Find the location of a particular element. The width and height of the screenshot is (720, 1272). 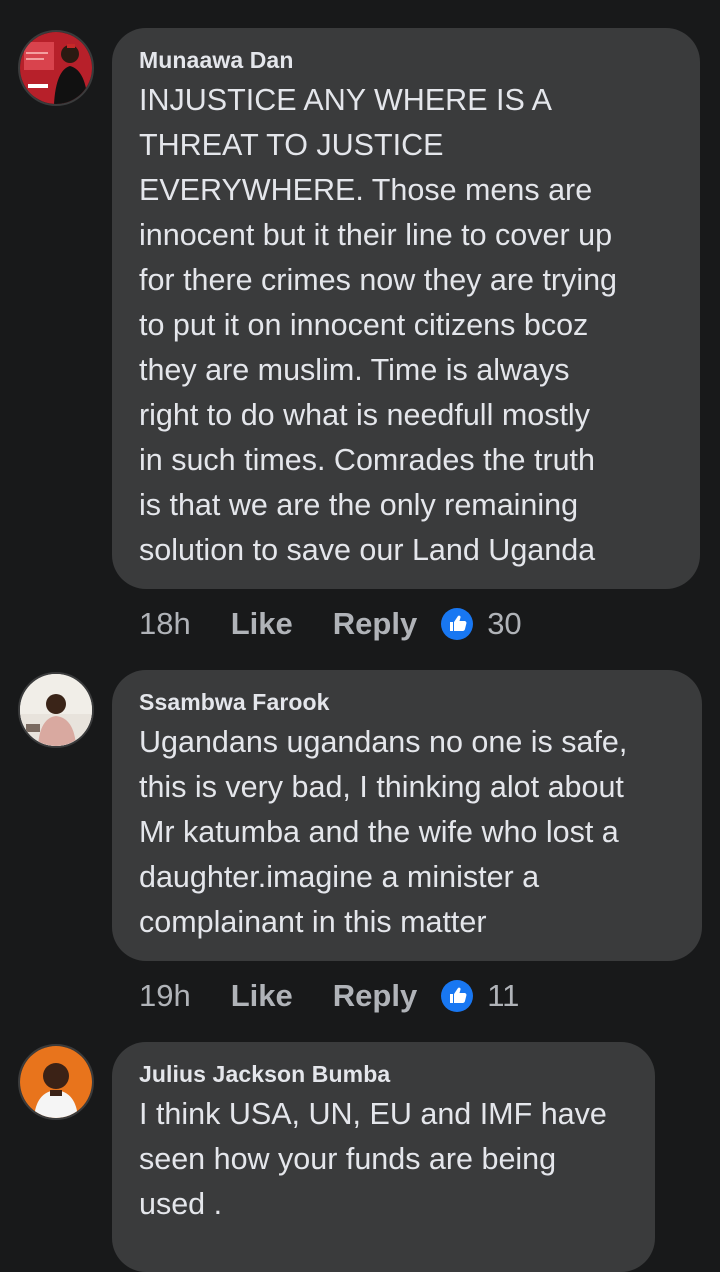

comment-author: Ssambwa Farook is located at coordinates (407, 702).